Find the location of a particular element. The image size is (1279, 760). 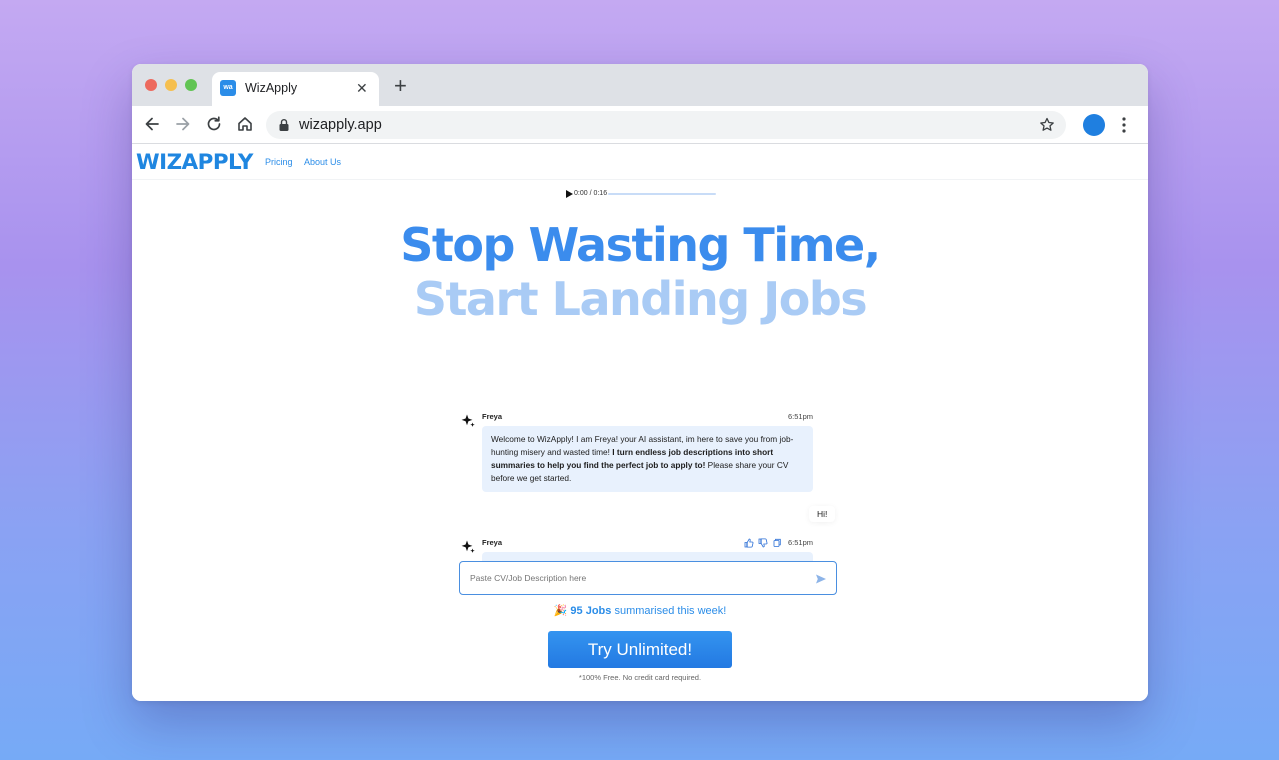

tab-close-icon: ✕ is located at coordinates (362, 88).